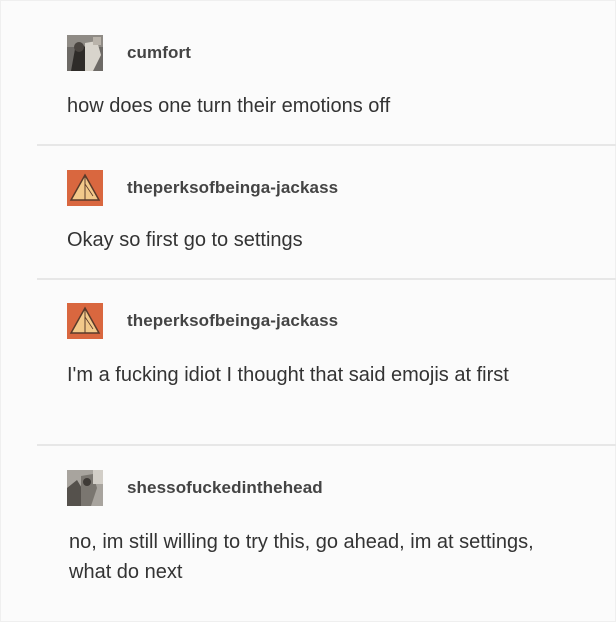 Image resolution: width=616 pixels, height=622 pixels. I want to click on post-header: shessofuckedinthehead, so click(195, 488).